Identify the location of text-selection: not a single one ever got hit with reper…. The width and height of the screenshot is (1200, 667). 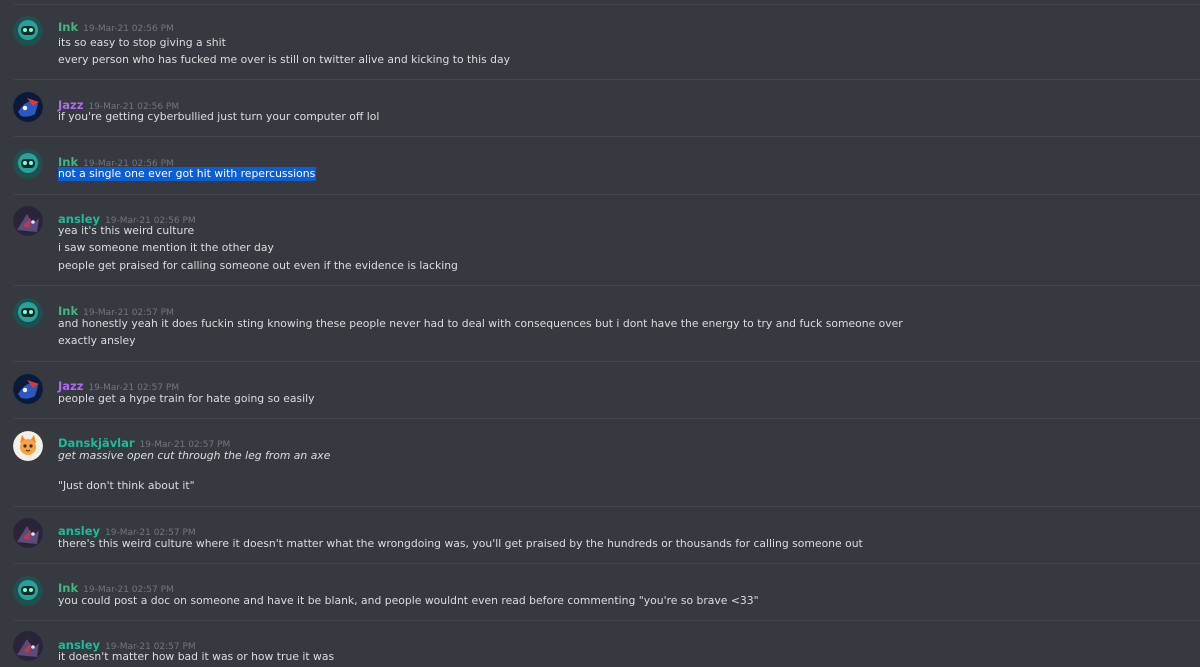
(187, 174).